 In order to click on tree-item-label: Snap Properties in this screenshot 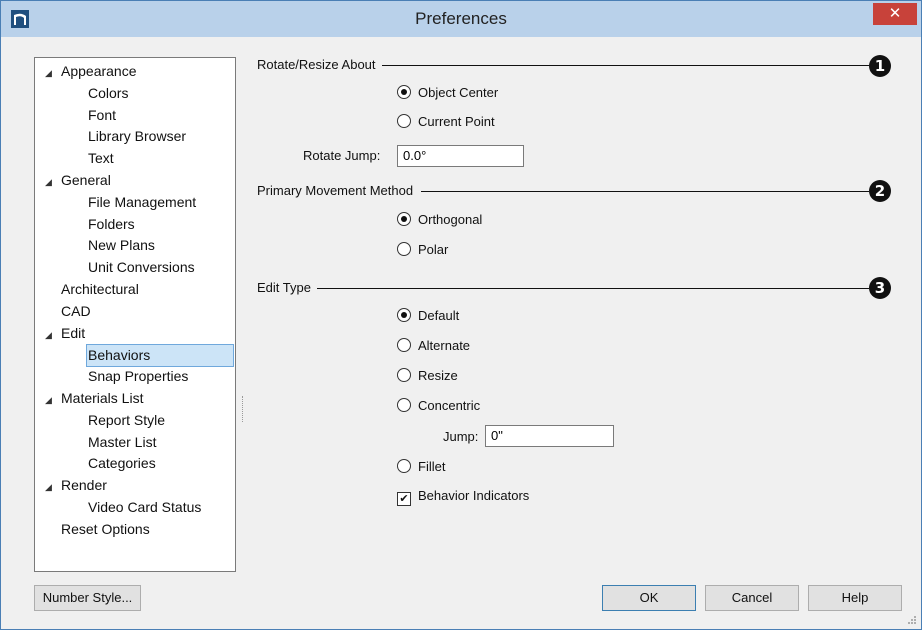, I will do `click(138, 376)`.